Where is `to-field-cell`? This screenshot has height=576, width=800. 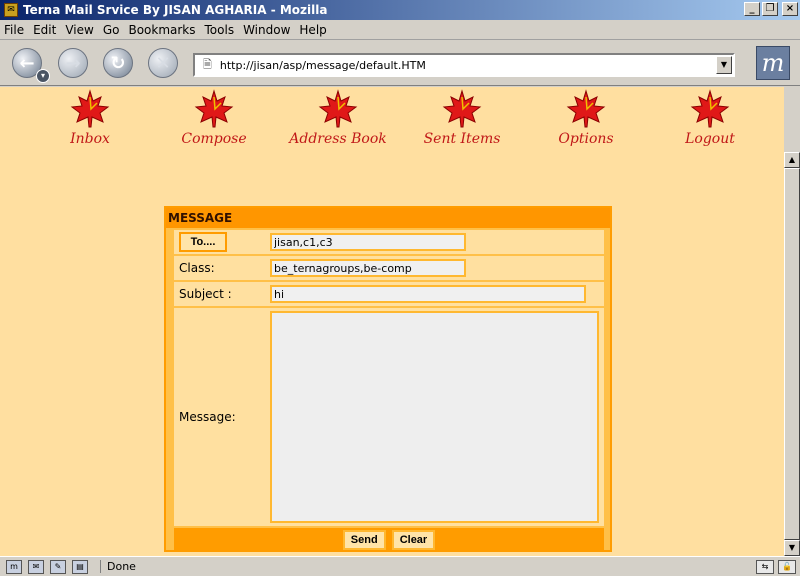 to-field-cell is located at coordinates (368, 242).